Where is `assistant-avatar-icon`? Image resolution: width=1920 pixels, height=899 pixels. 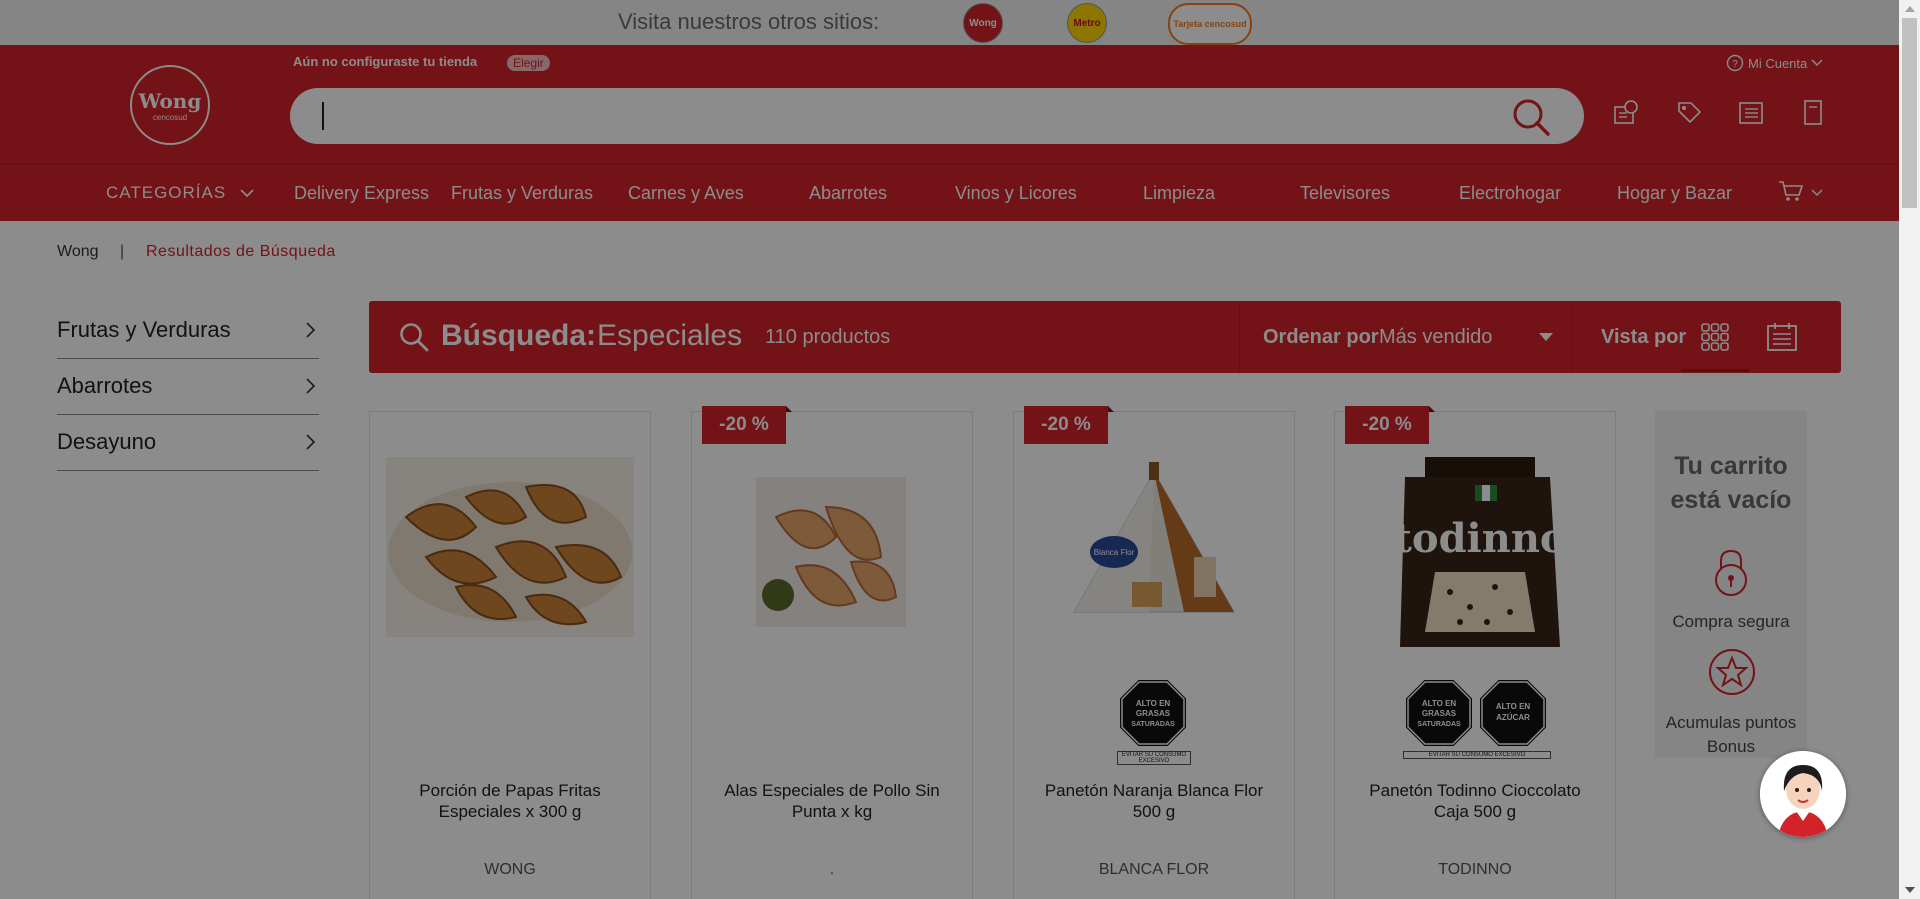
assistant-avatar-icon is located at coordinates (1803, 794).